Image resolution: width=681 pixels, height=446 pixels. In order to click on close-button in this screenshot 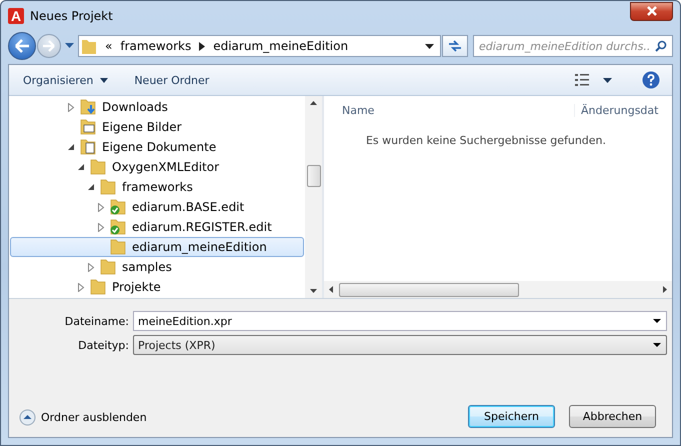, I will do `click(651, 11)`.